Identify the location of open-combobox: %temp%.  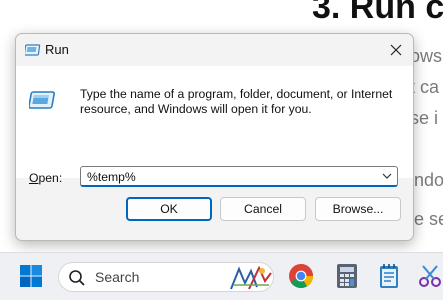
(239, 176).